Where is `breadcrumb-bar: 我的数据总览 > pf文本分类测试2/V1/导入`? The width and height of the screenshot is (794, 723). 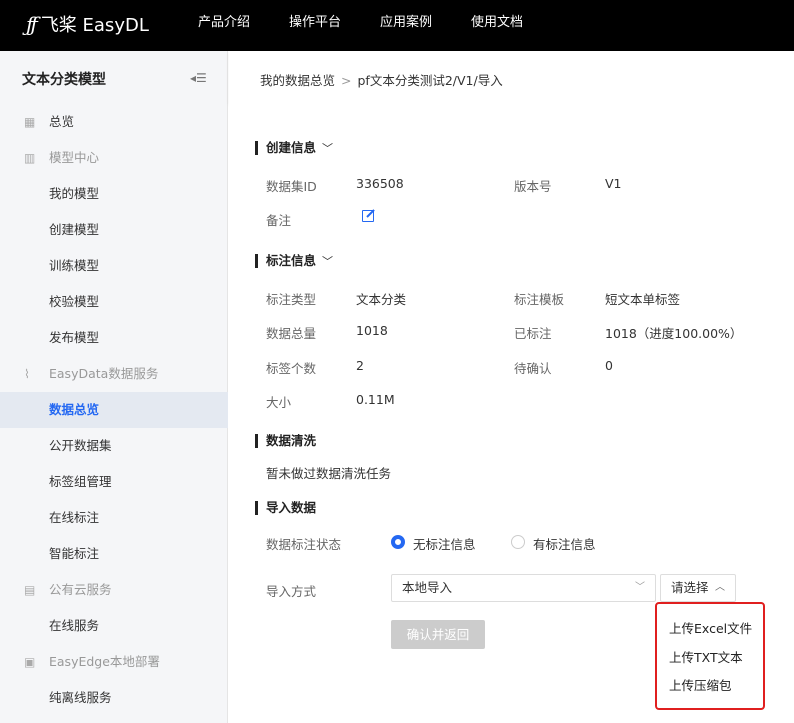 breadcrumb-bar: 我的数据总览 > pf文本分类测试2/V1/导入 is located at coordinates (511, 77).